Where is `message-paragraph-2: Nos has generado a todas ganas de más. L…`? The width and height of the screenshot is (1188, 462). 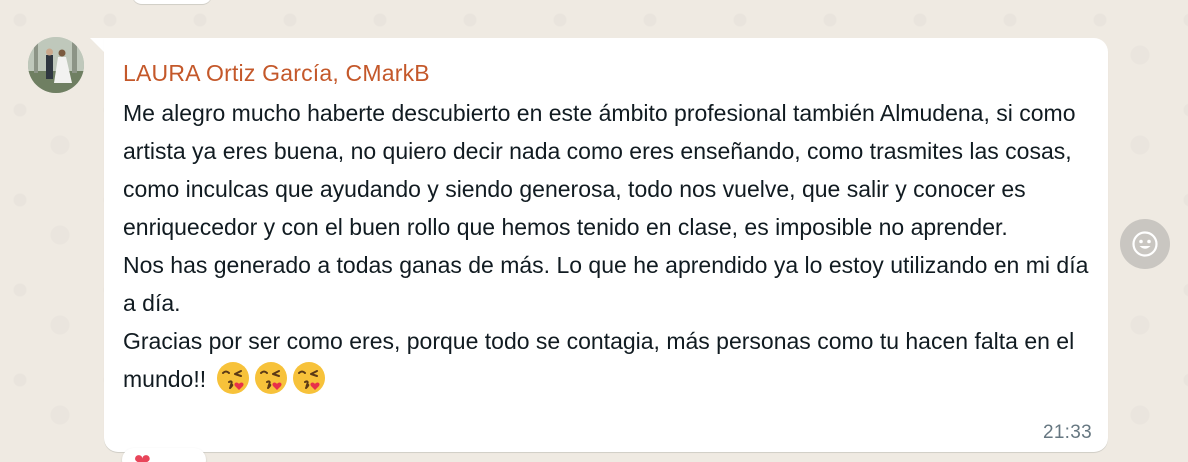 message-paragraph-2: Nos has generado a todas ganas de más. L… is located at coordinates (606, 284).